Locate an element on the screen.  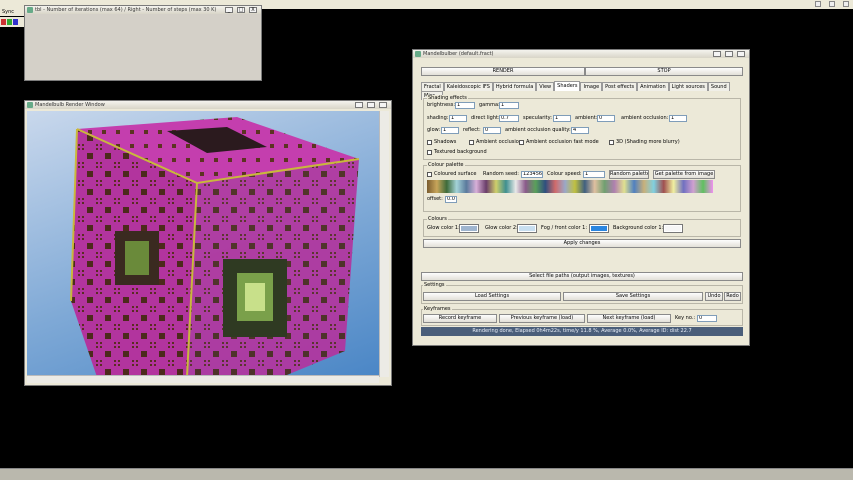
get-palette-from-image-button: Get palette from image is located at coordinates (684, 174).